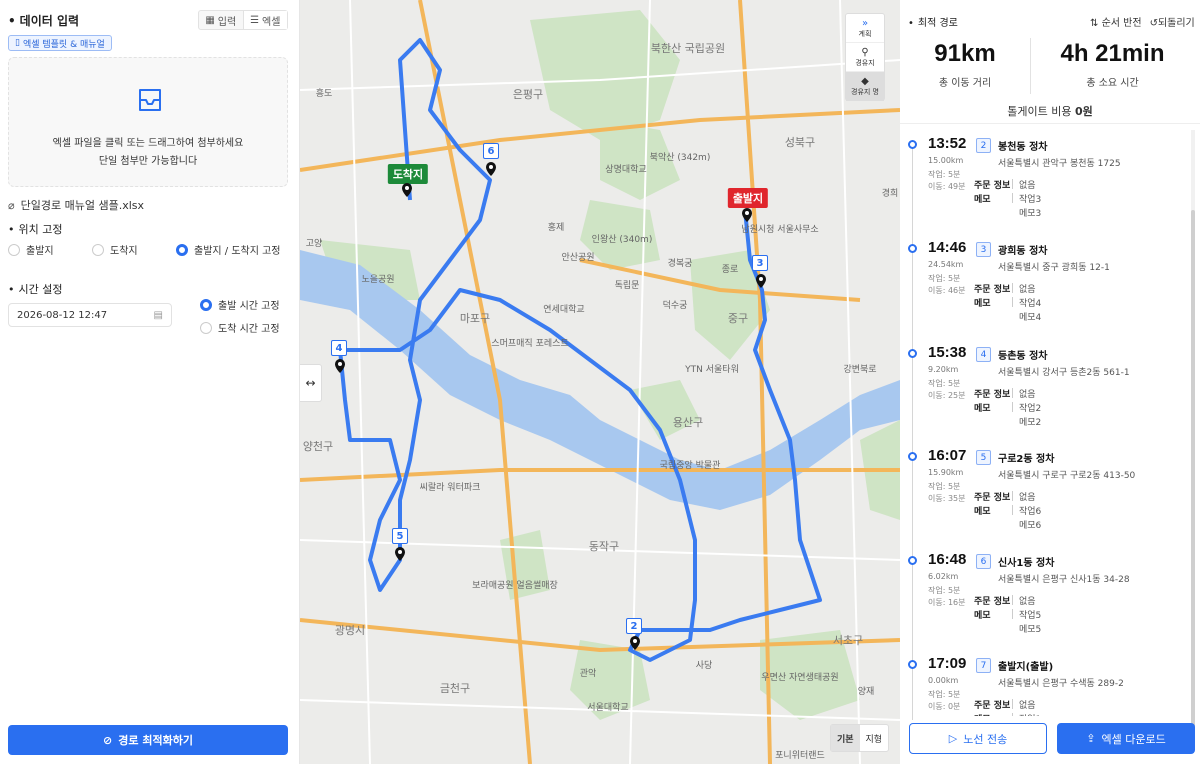 Image resolution: width=1200 pixels, height=764 pixels. What do you see at coordinates (1030, 629) in the screenshot?
I see `memo-value-2: 메모5` at bounding box center [1030, 629].